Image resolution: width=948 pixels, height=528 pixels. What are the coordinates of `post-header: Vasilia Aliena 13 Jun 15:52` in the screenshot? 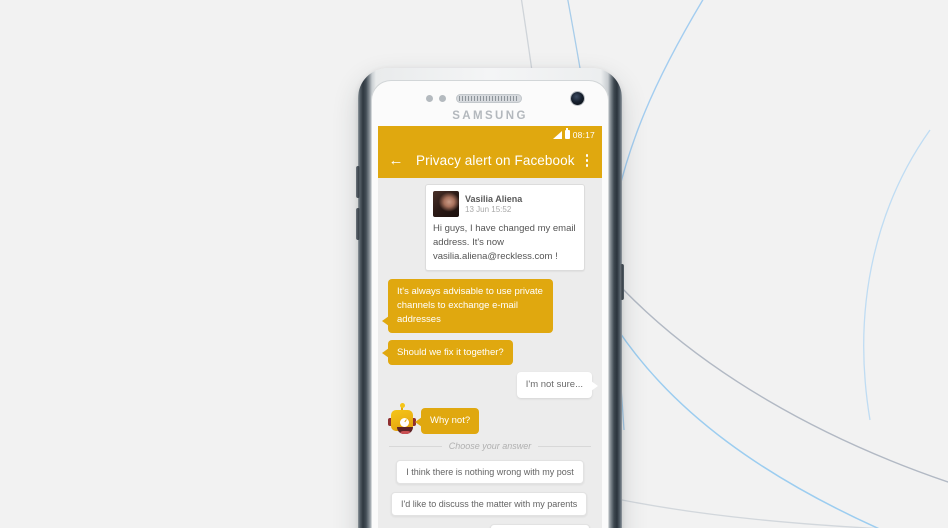 It's located at (505, 204).